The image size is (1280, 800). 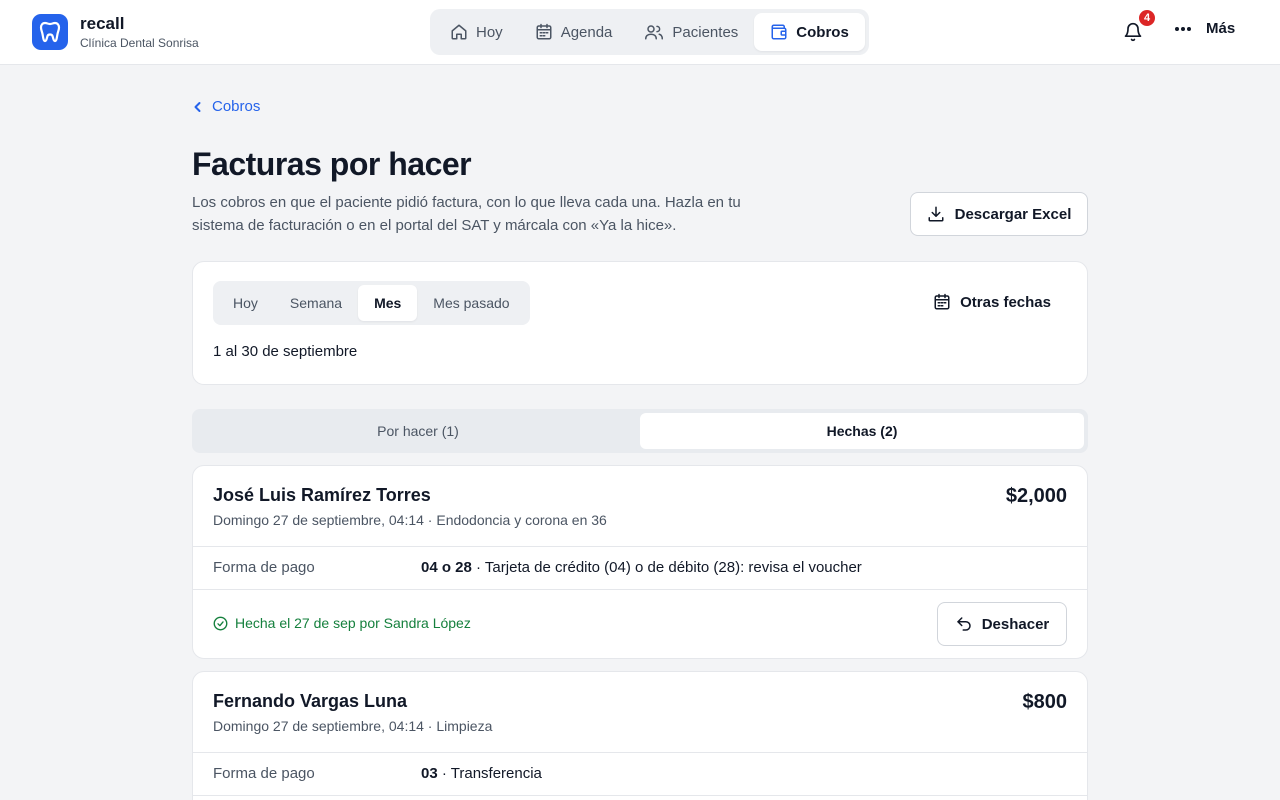 I want to click on done-status-text: Hecha el 27 de sep por Sandra López, so click(x=353, y=623).